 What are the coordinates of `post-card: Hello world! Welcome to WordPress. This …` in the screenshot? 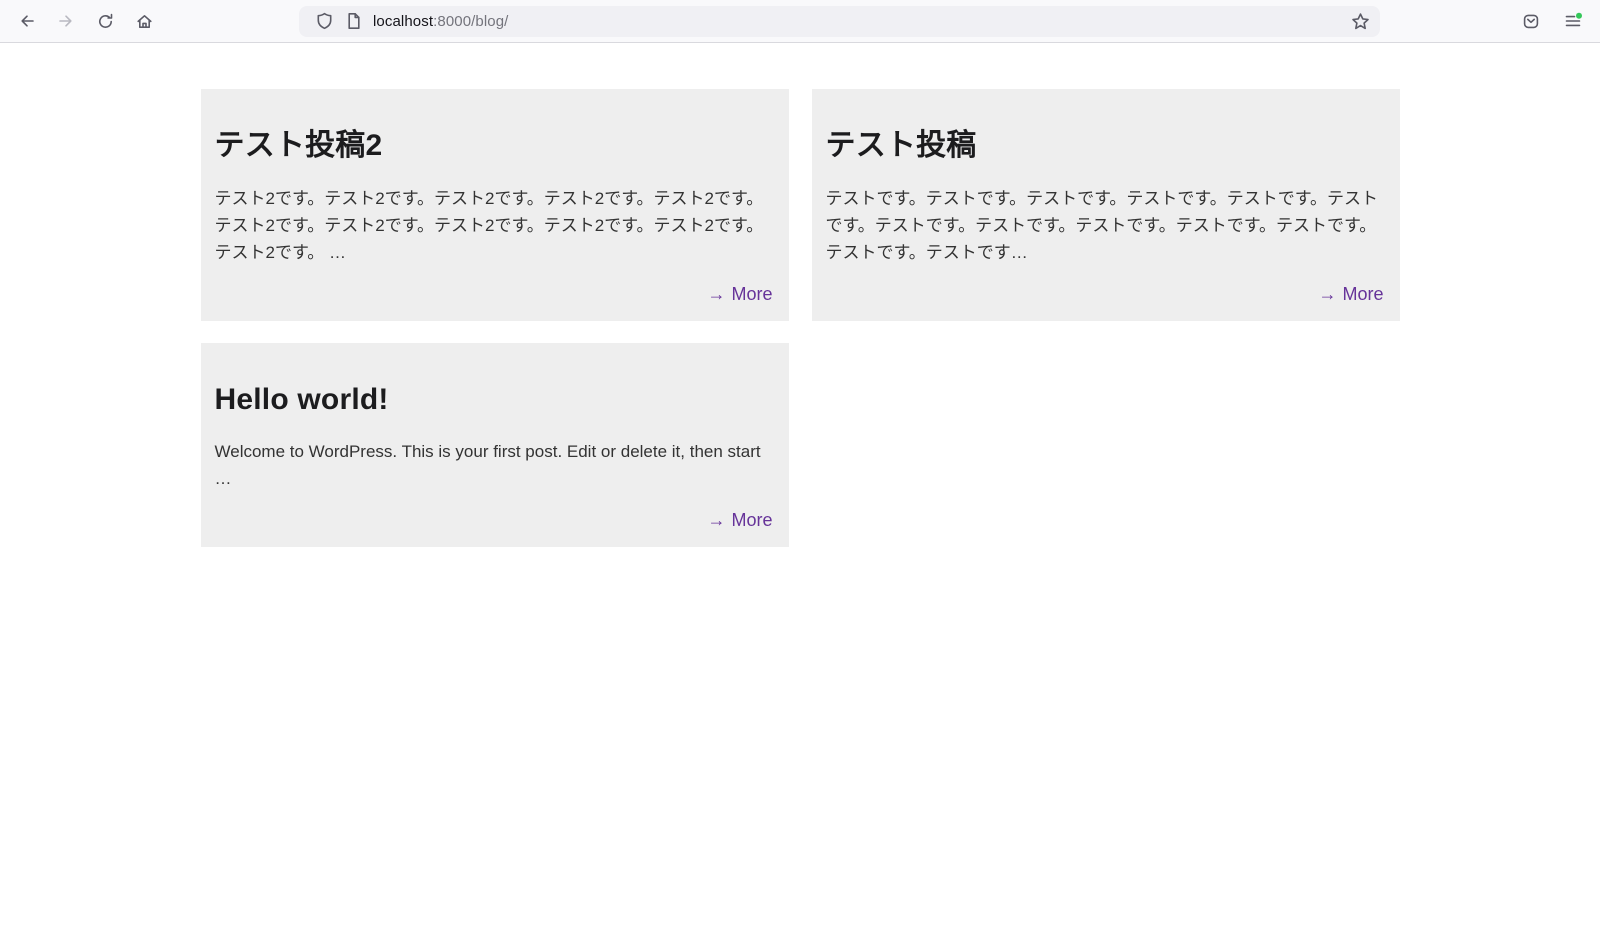 It's located at (494, 444).